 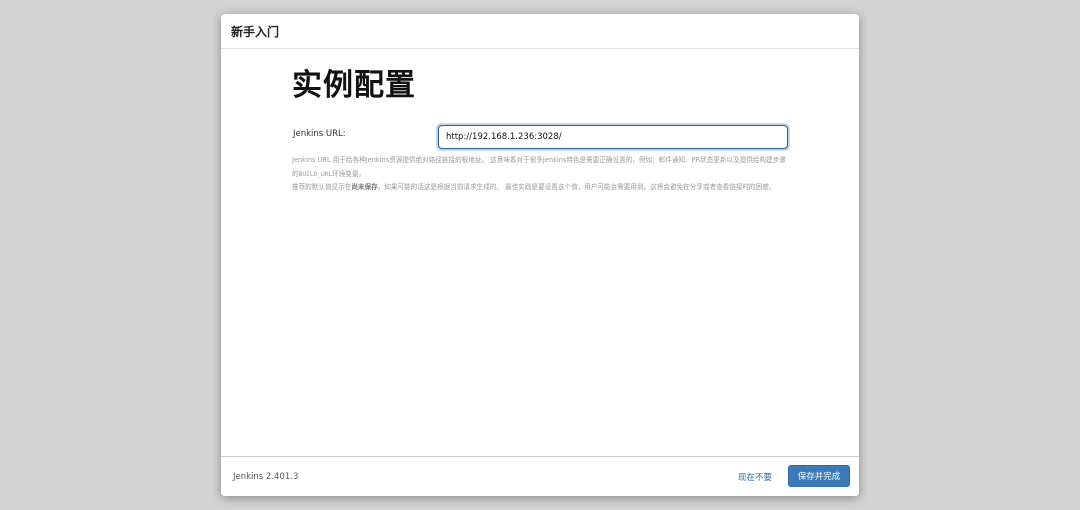 What do you see at coordinates (354, 85) in the screenshot?
I see `page-title: 实例配置` at bounding box center [354, 85].